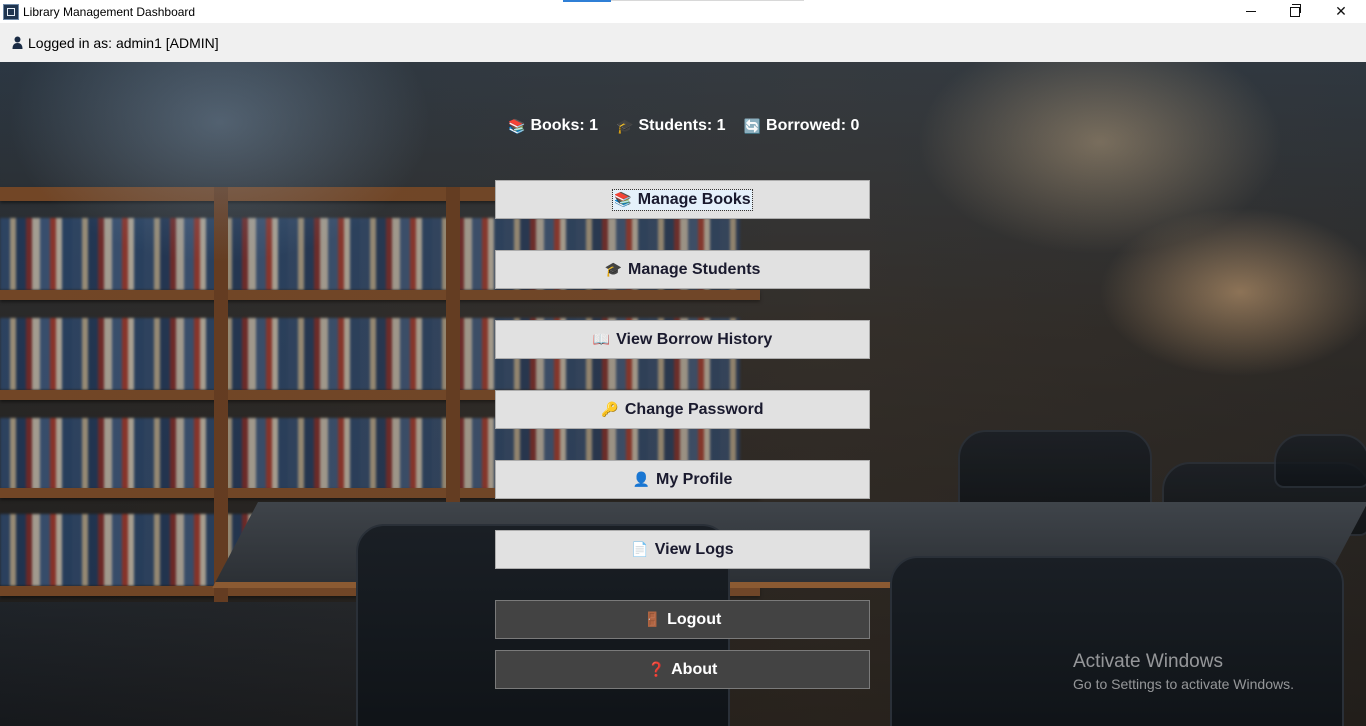 The width and height of the screenshot is (1366, 726). What do you see at coordinates (752, 125) in the screenshot?
I see `sync-icon: 🔄` at bounding box center [752, 125].